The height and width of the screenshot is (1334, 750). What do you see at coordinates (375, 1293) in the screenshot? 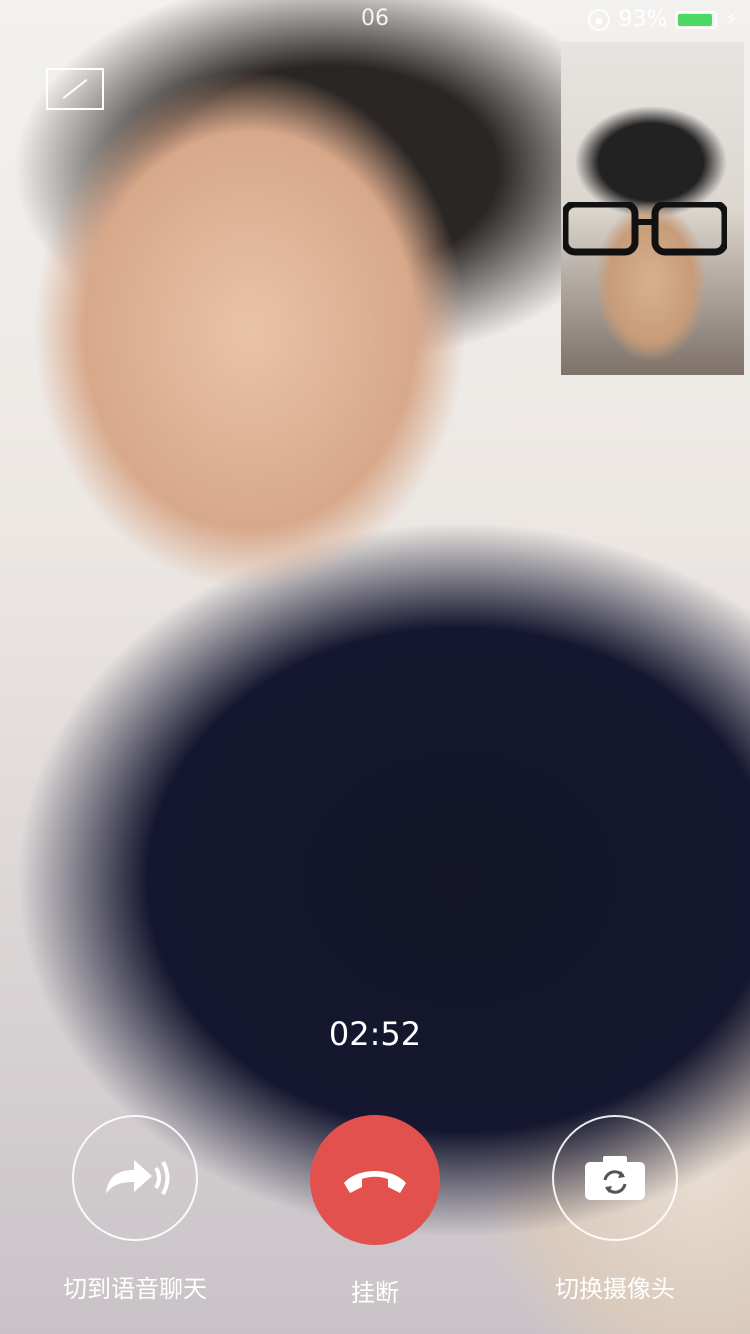
I see `hangup-label: 挂断` at bounding box center [375, 1293].